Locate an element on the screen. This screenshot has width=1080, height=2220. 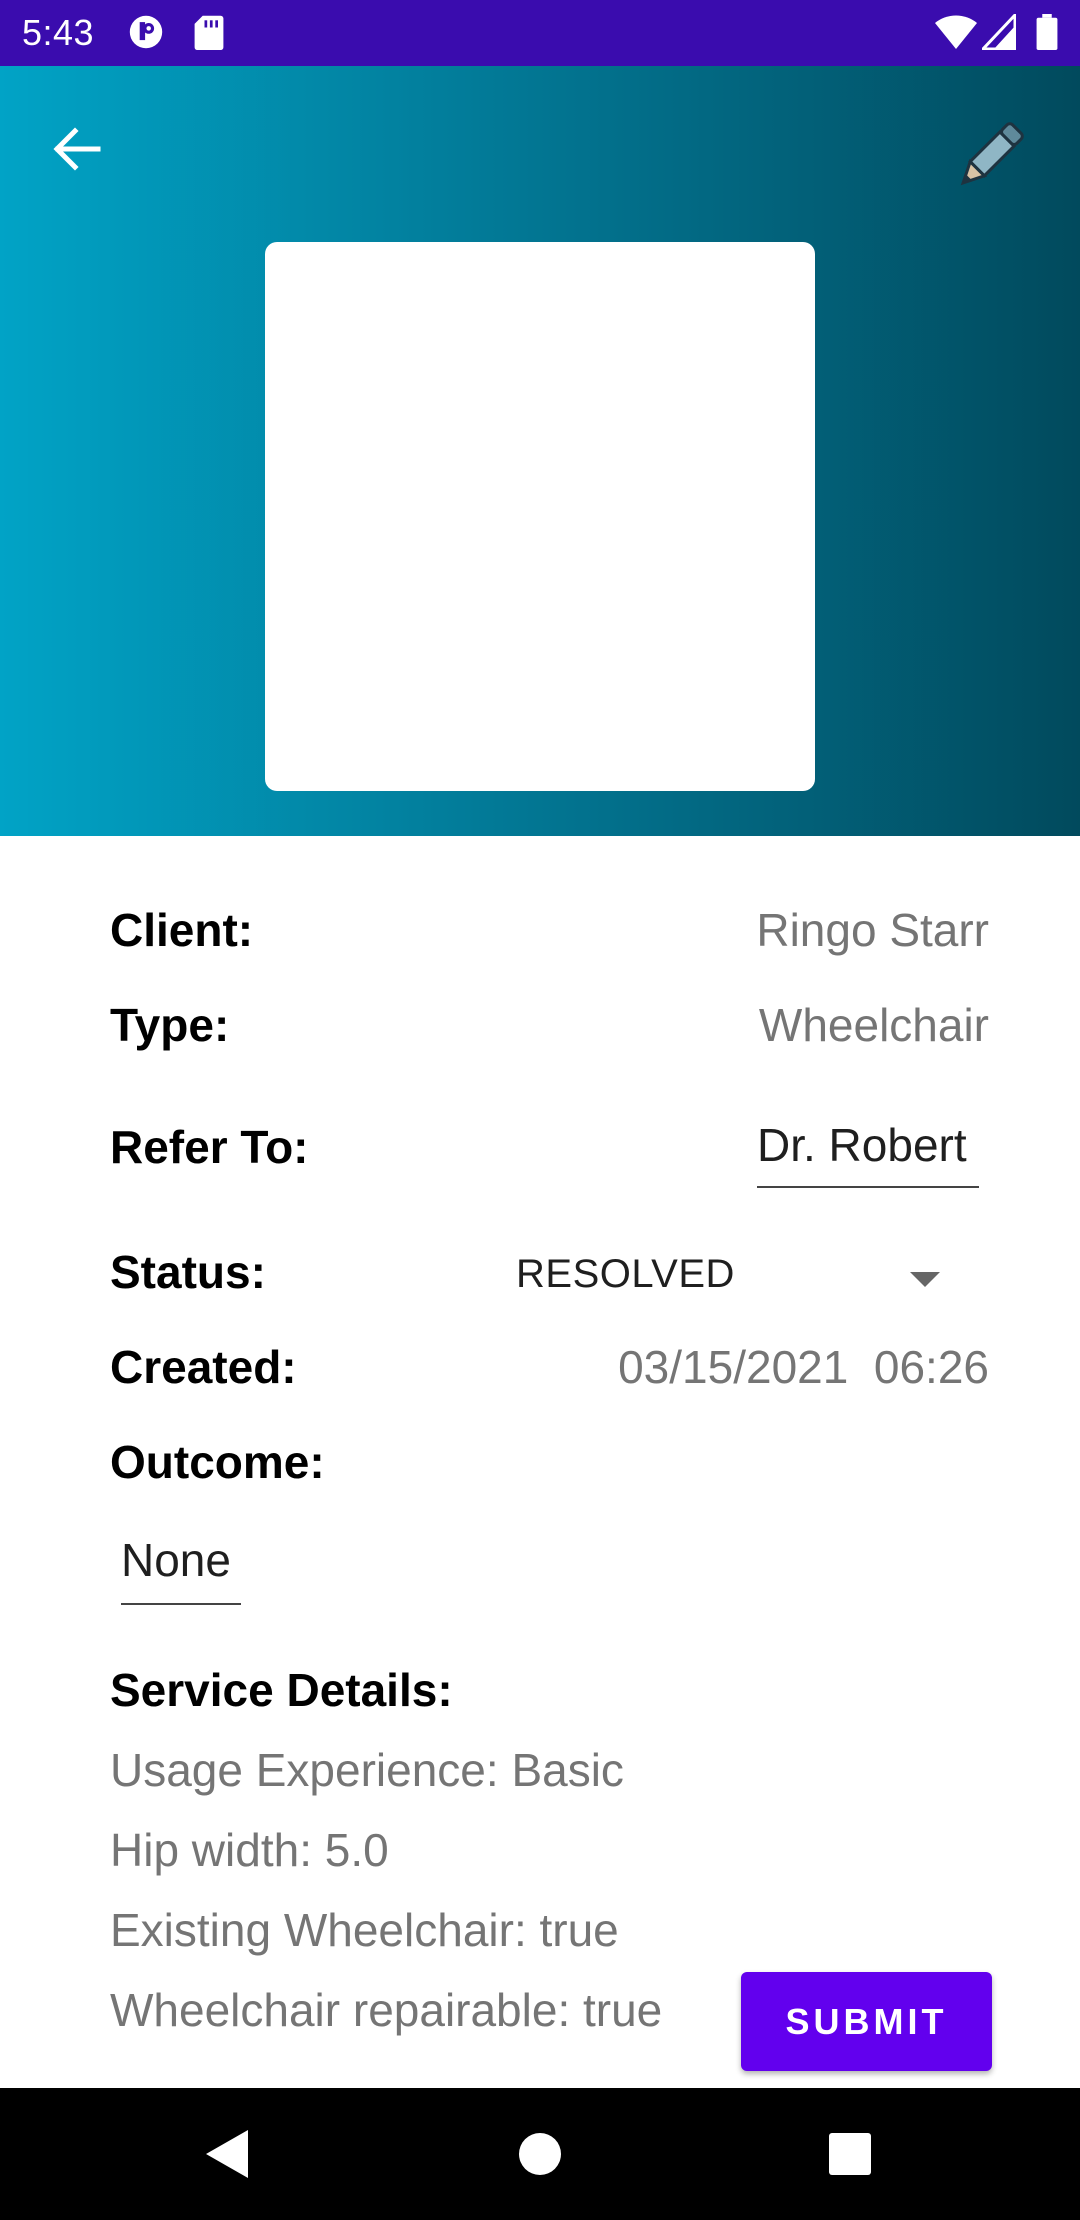
service-detail-line: Wheelchair repairable: true is located at coordinates (386, 2010).